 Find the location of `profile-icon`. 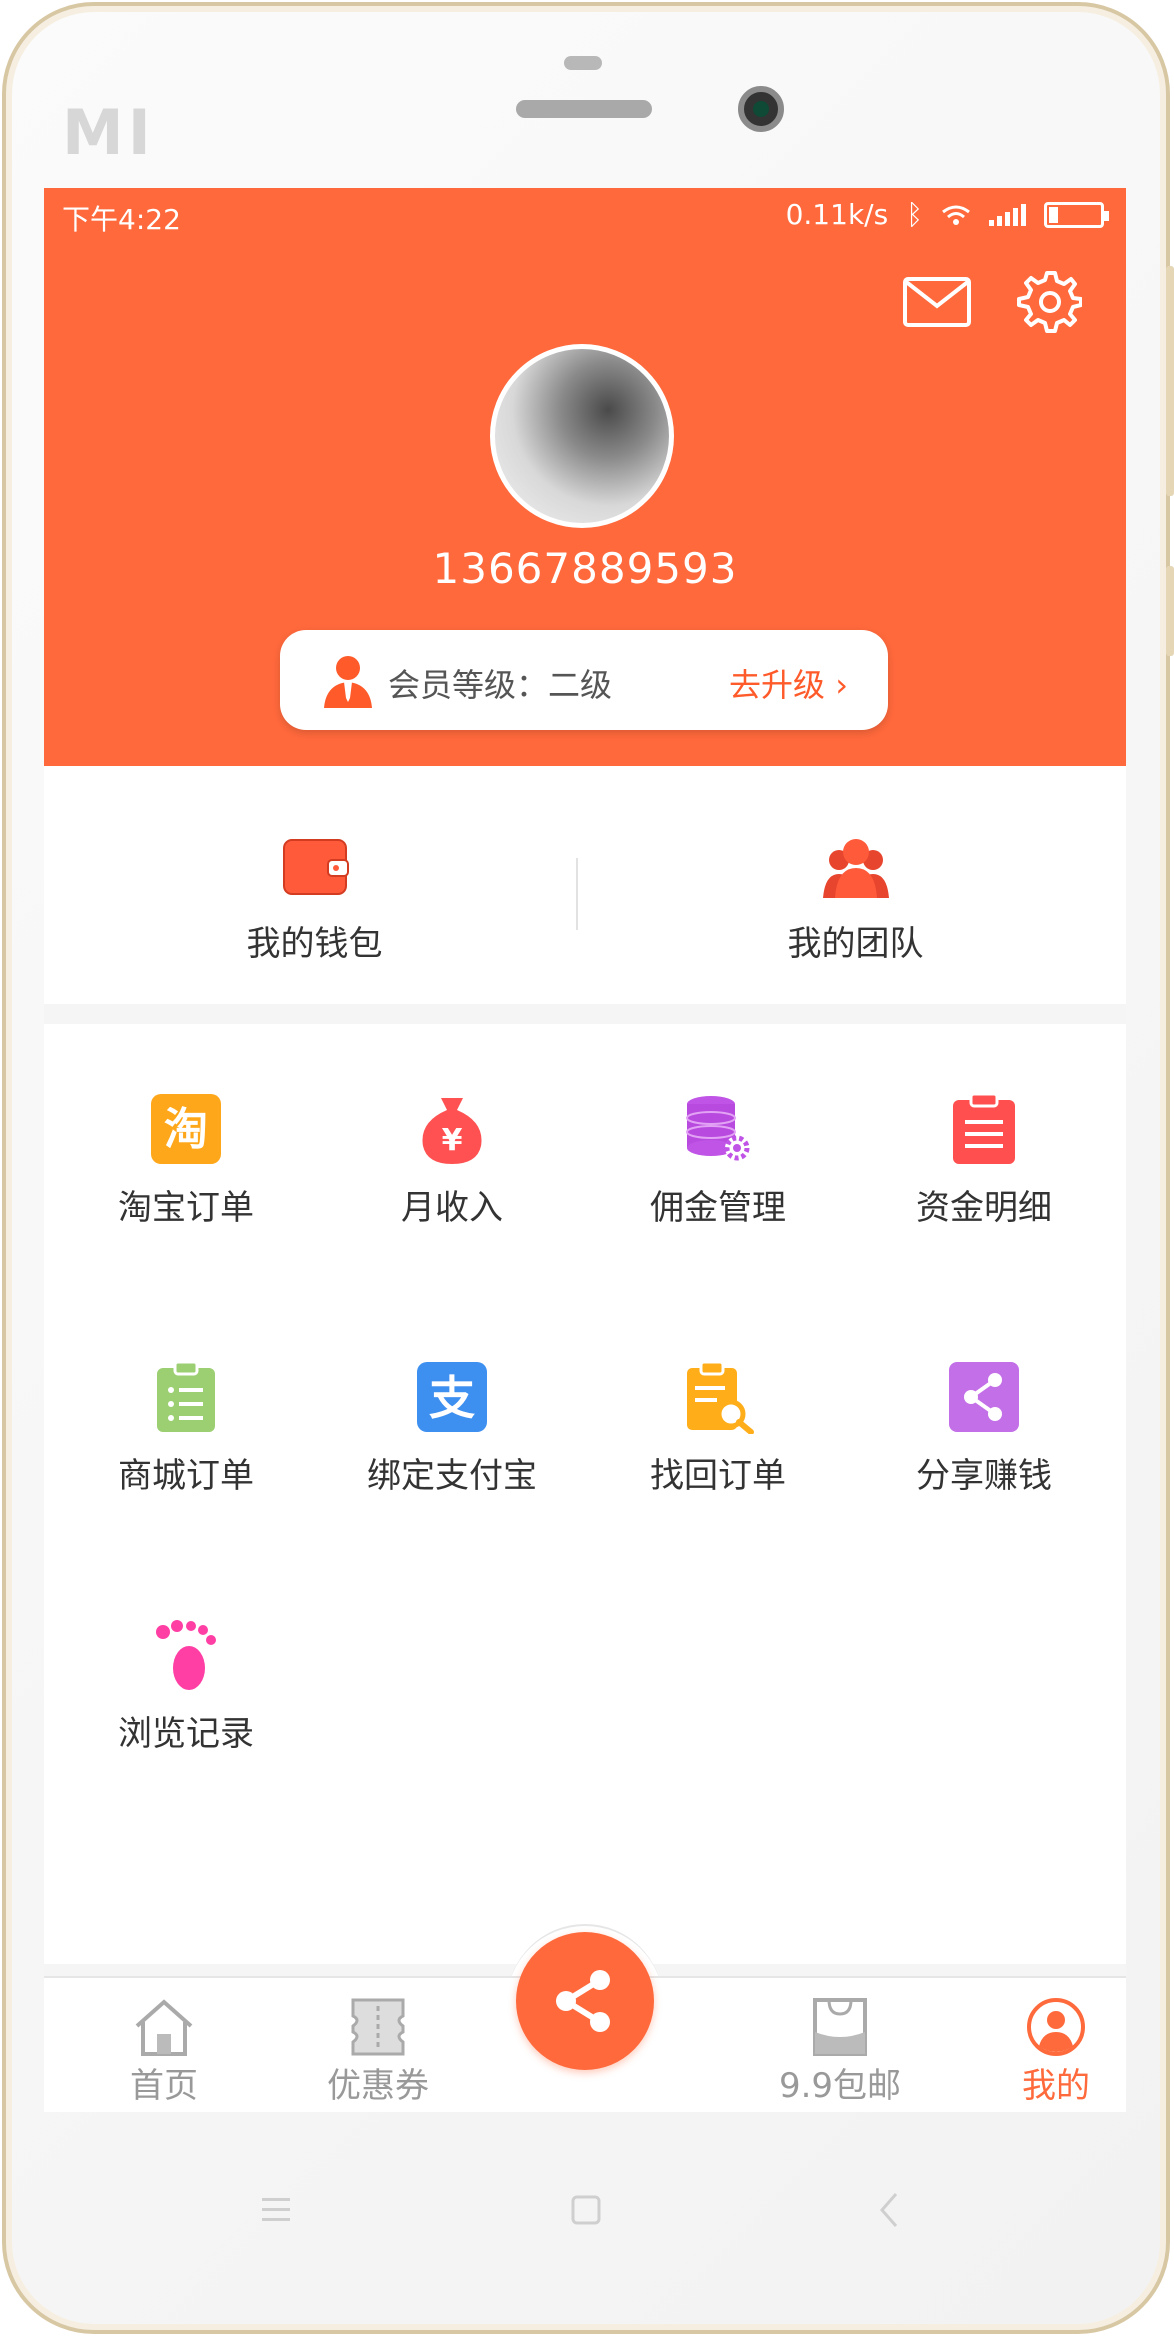

profile-icon is located at coordinates (1056, 2027).